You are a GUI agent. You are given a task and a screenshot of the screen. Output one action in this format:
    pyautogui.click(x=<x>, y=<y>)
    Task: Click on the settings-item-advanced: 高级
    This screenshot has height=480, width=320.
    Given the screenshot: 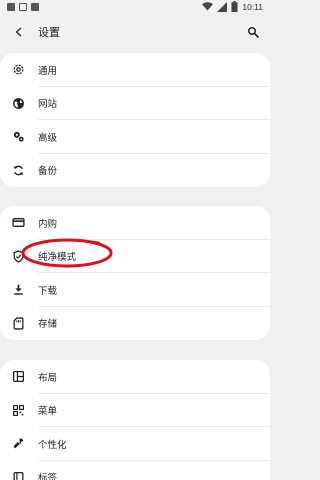 What is the action you would take?
    pyautogui.click(x=135, y=137)
    